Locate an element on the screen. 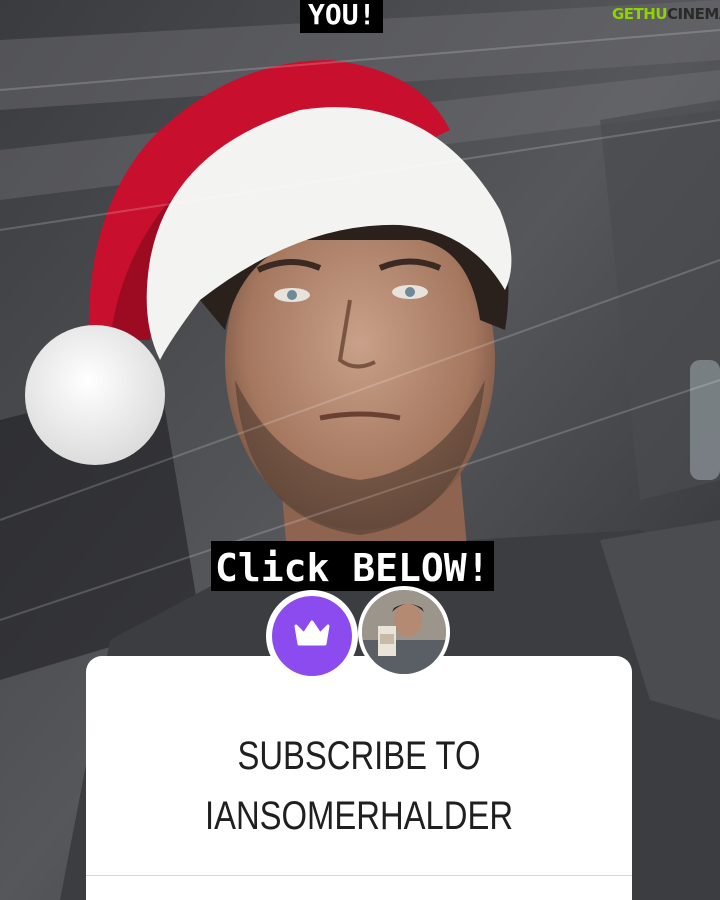  subscribe-card-divider is located at coordinates (359, 875).